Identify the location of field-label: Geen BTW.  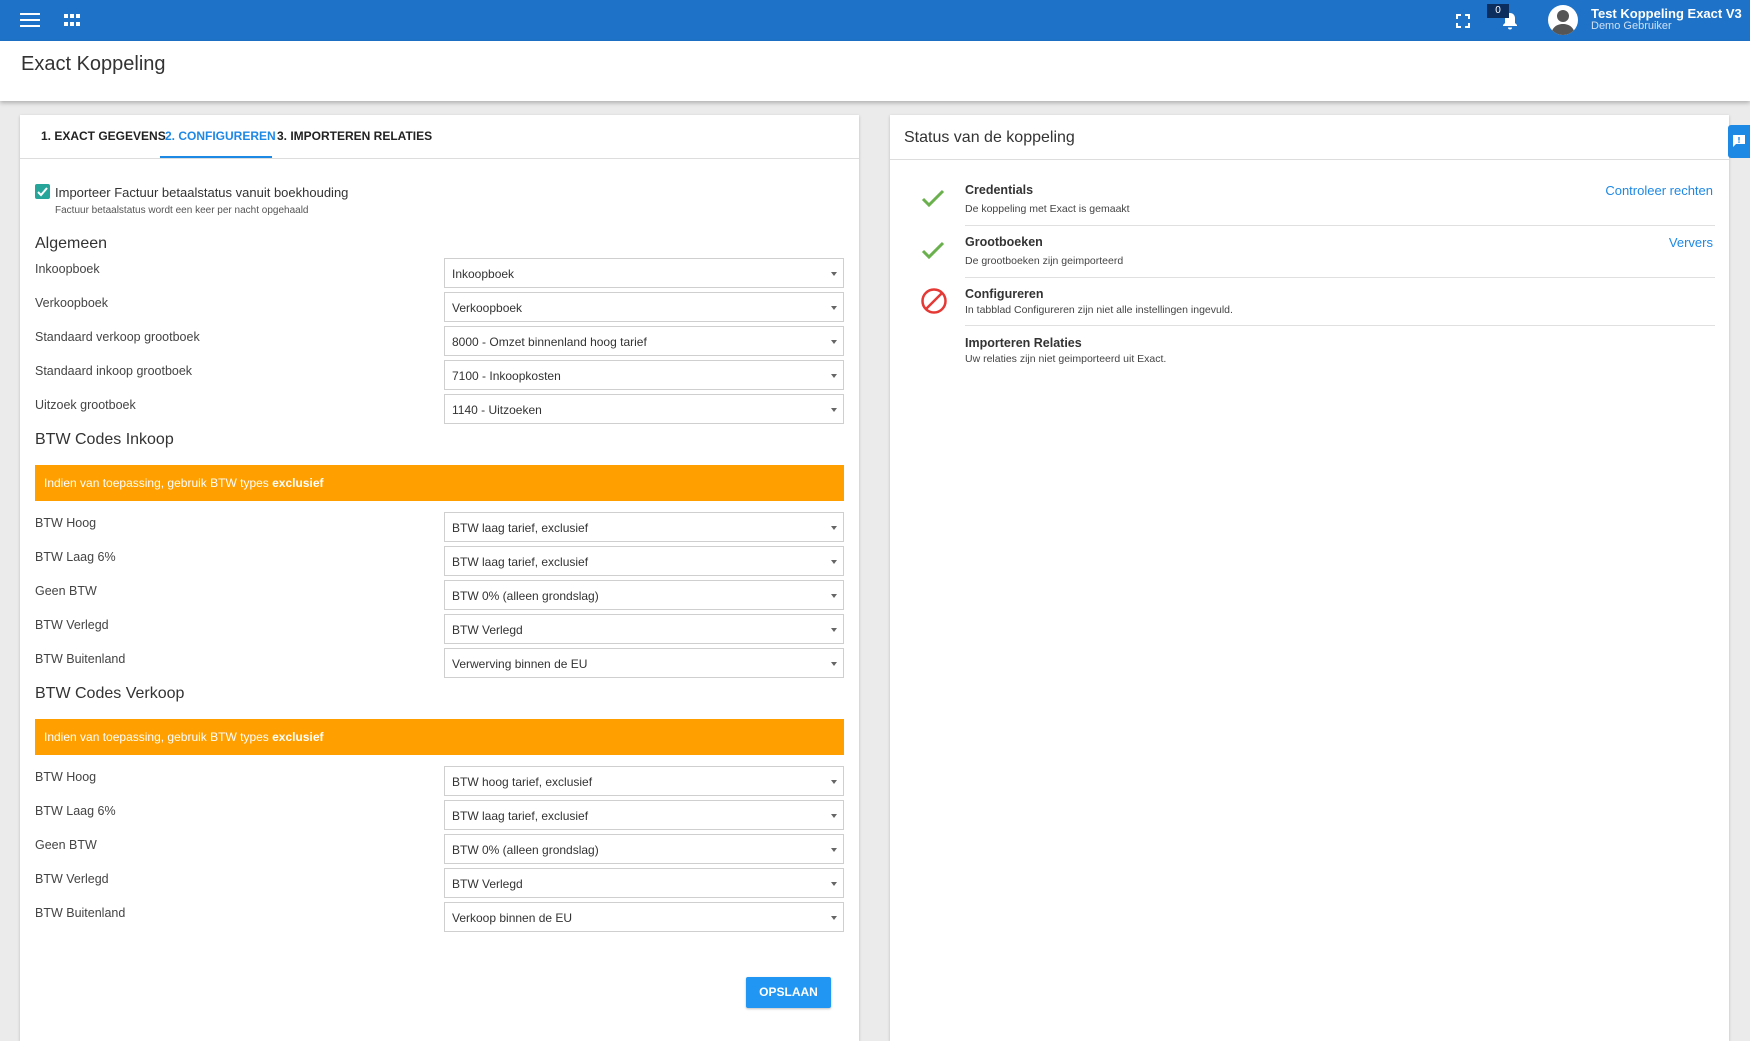
(66, 845).